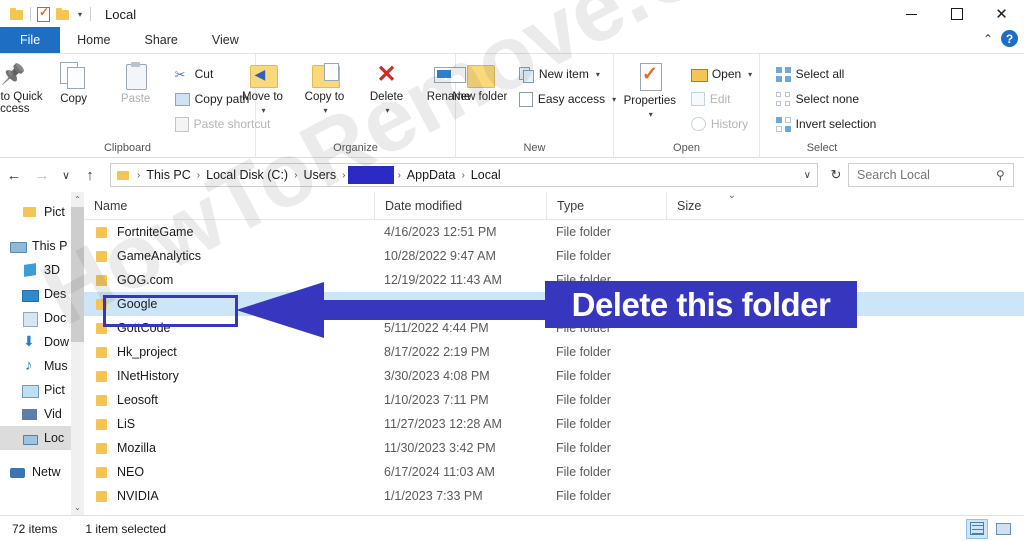 This screenshot has width=1024, height=541. What do you see at coordinates (66, 175) in the screenshot?
I see `recent-locations-button: ∨` at bounding box center [66, 175].